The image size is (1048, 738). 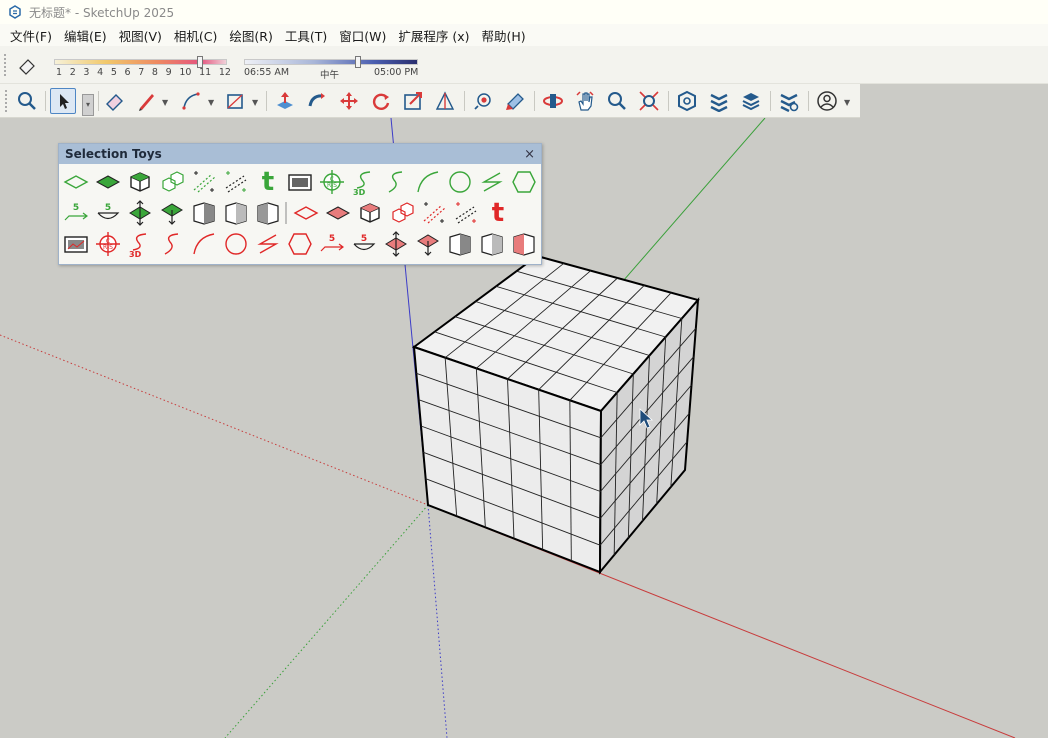 I want to click on deselect-arcs-icon, so click(x=204, y=244).